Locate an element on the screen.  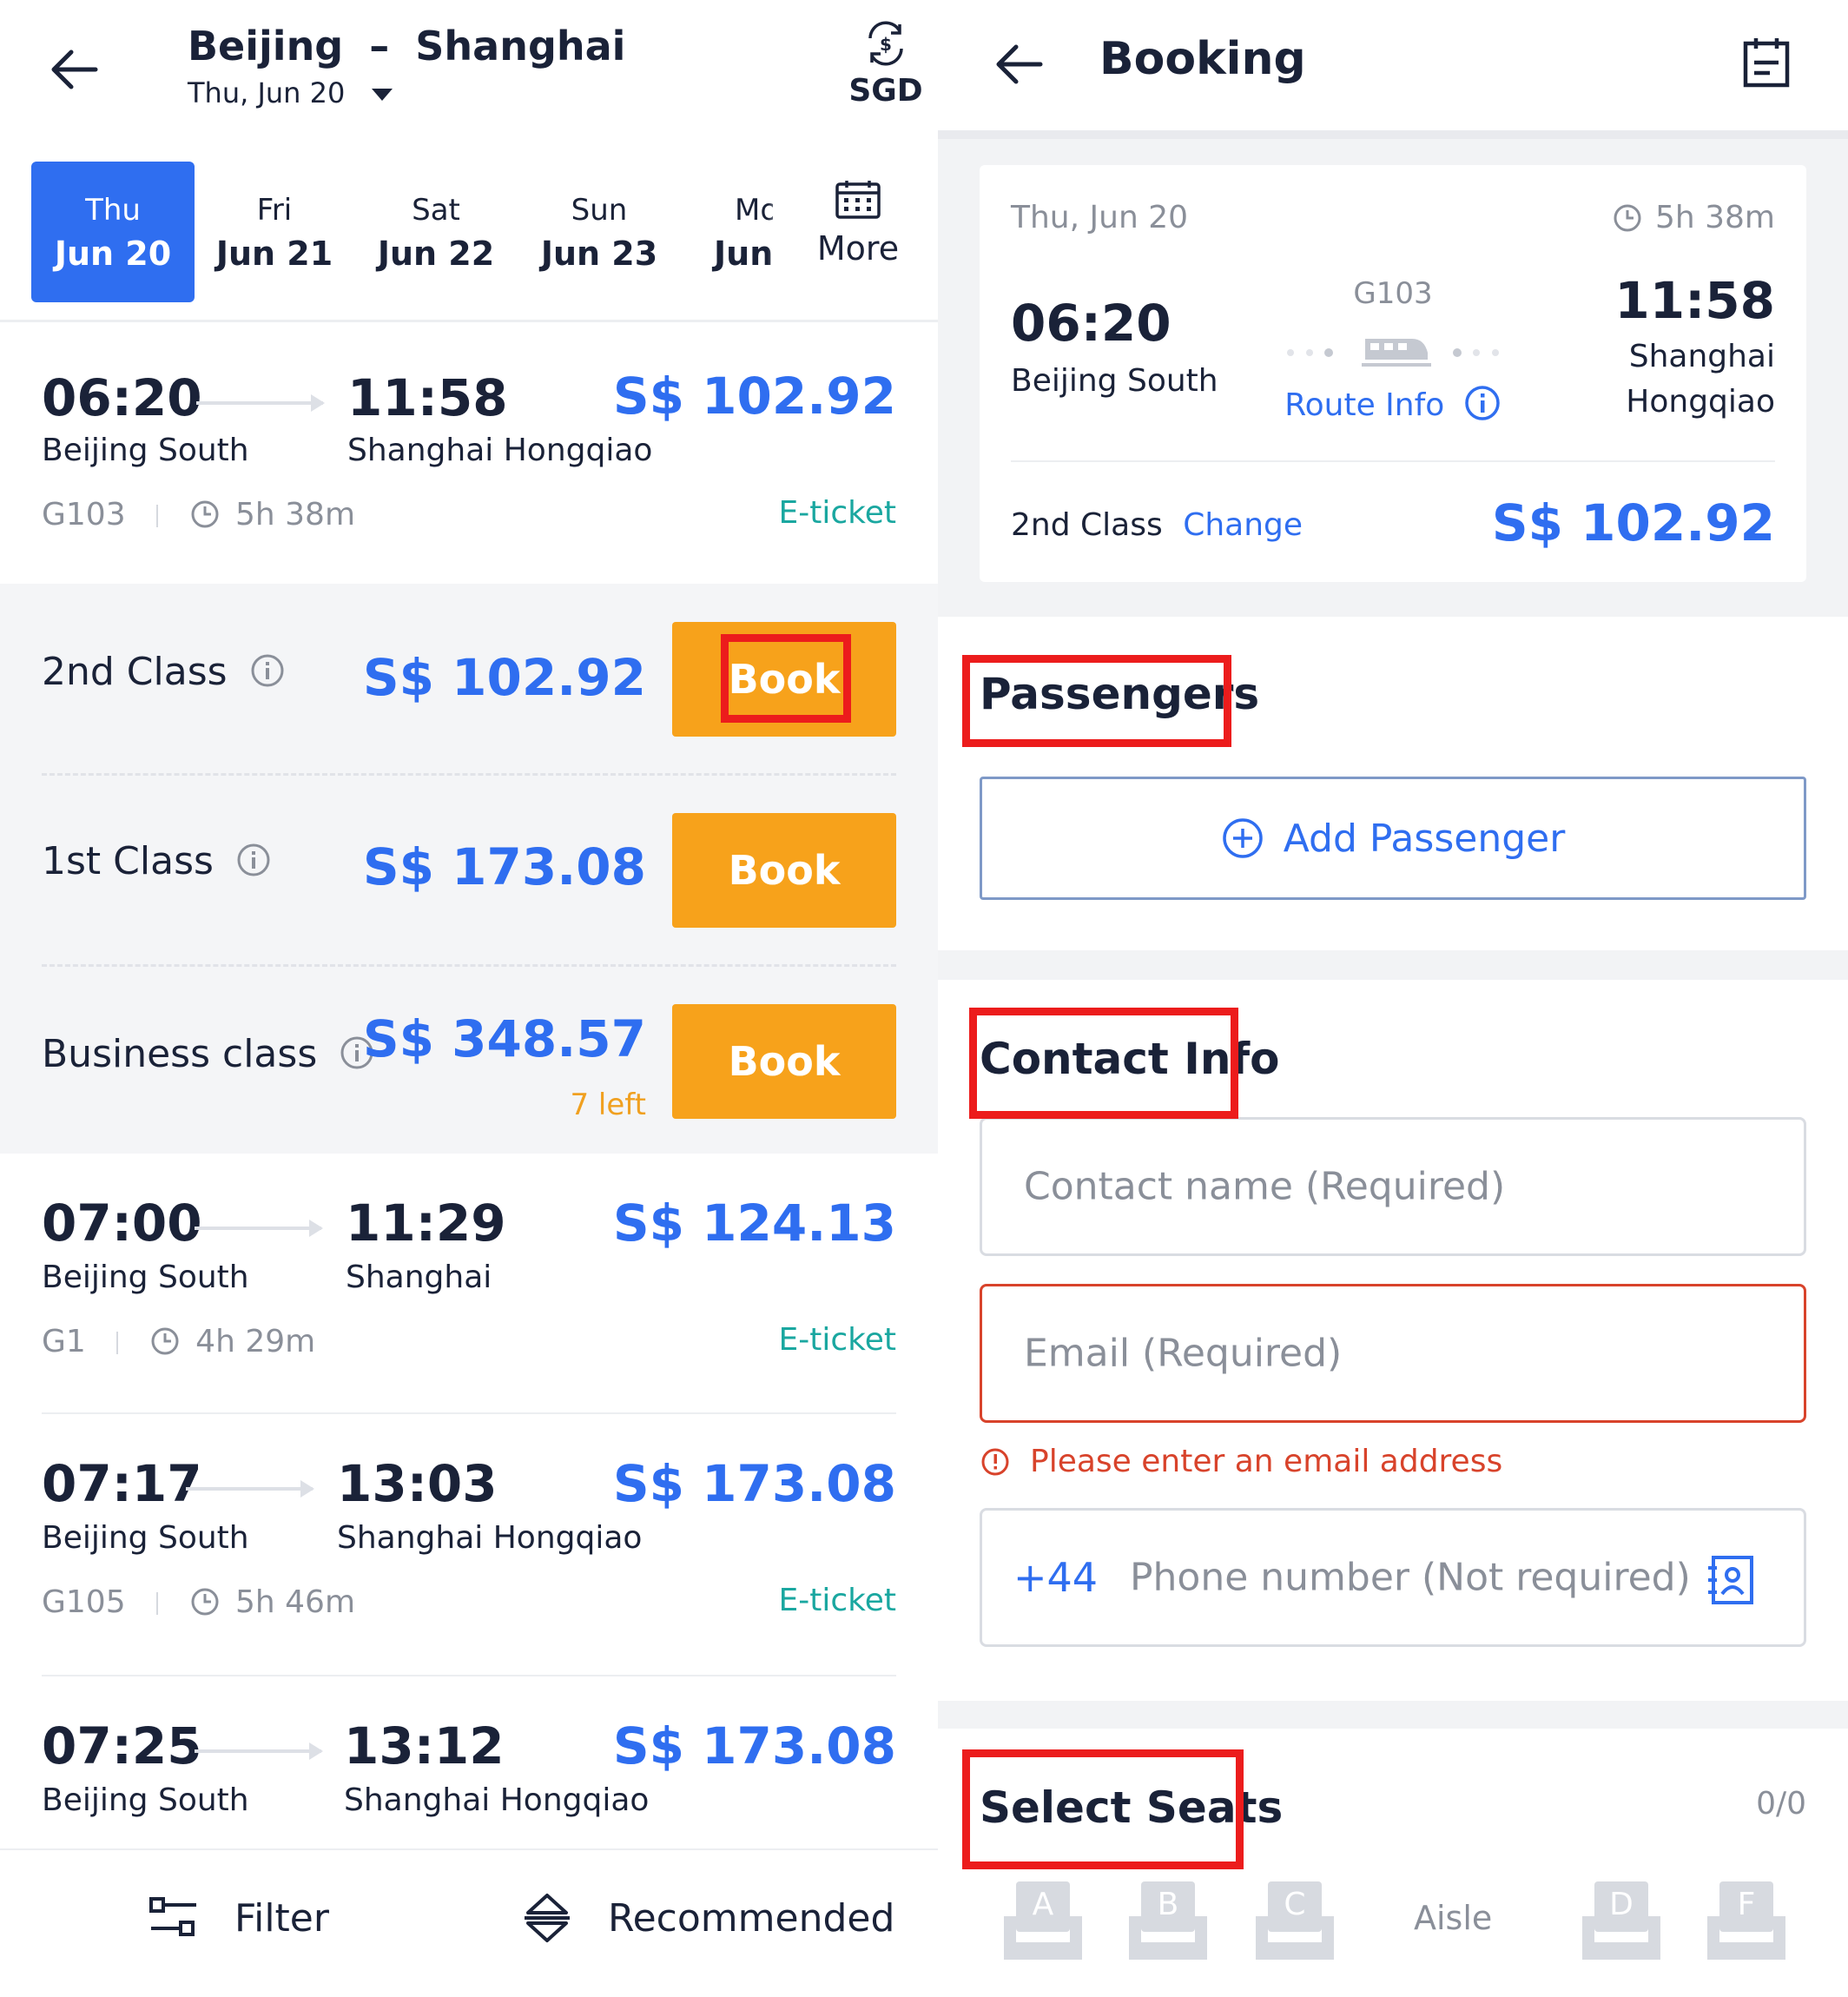
aisle-label: Aisle is located at coordinates (1453, 1918).